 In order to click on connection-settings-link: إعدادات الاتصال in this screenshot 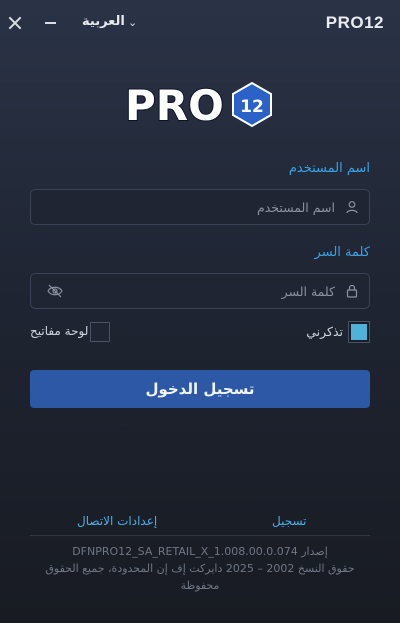, I will do `click(117, 521)`.